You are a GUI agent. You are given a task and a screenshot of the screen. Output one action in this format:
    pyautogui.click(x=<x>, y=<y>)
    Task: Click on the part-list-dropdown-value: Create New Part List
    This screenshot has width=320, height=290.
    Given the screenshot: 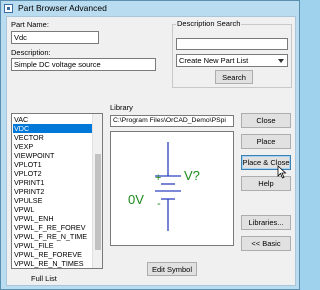 What is the action you would take?
    pyautogui.click(x=214, y=60)
    